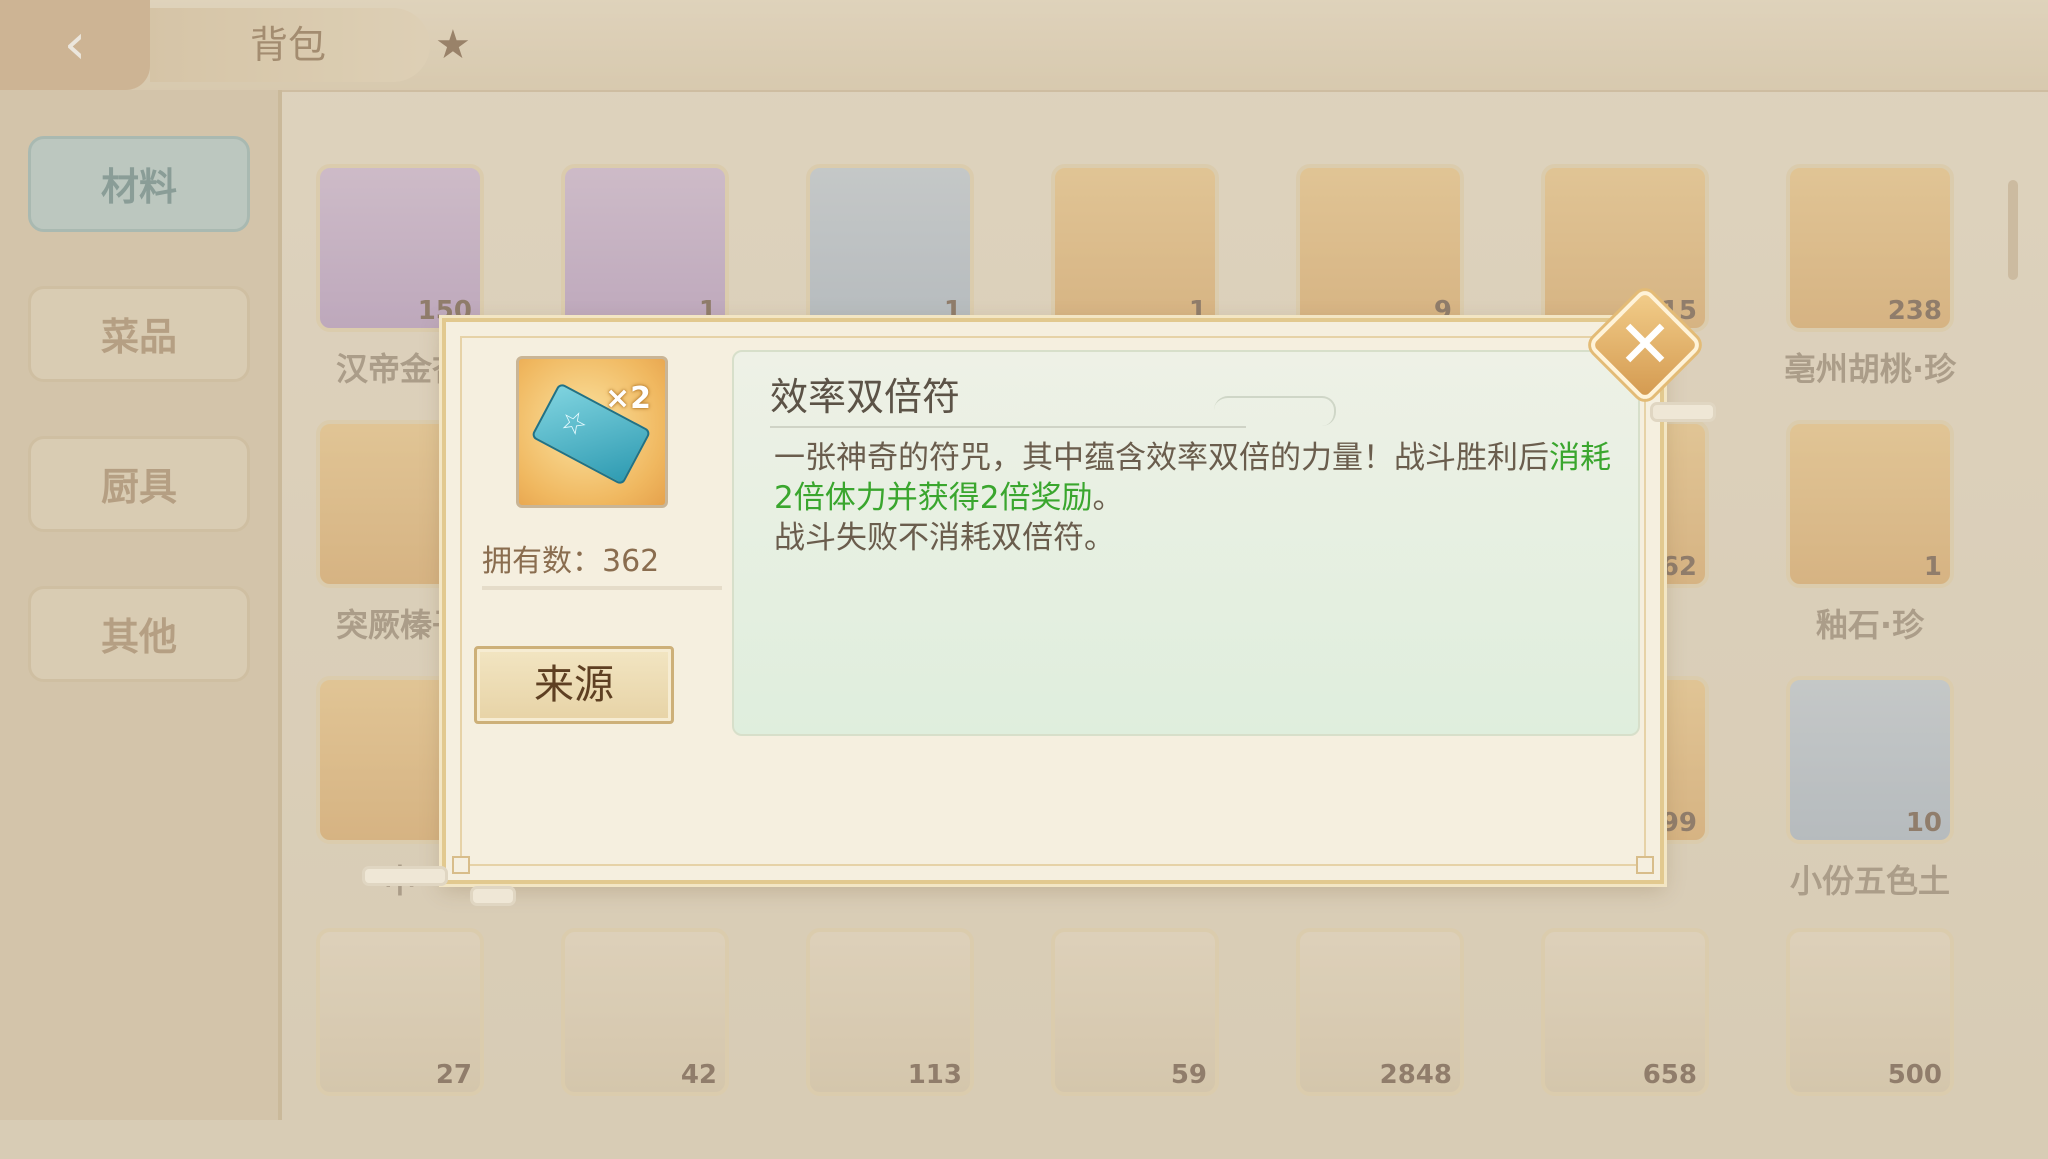 This screenshot has width=2048, height=1159. Describe the element at coordinates (602, 565) in the screenshot. I see `owned-count: 拥有数：362` at that location.